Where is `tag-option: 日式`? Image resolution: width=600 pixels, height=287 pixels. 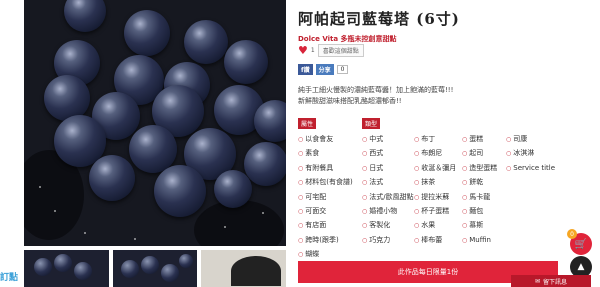
tag-option: 日式 is located at coordinates (388, 168).